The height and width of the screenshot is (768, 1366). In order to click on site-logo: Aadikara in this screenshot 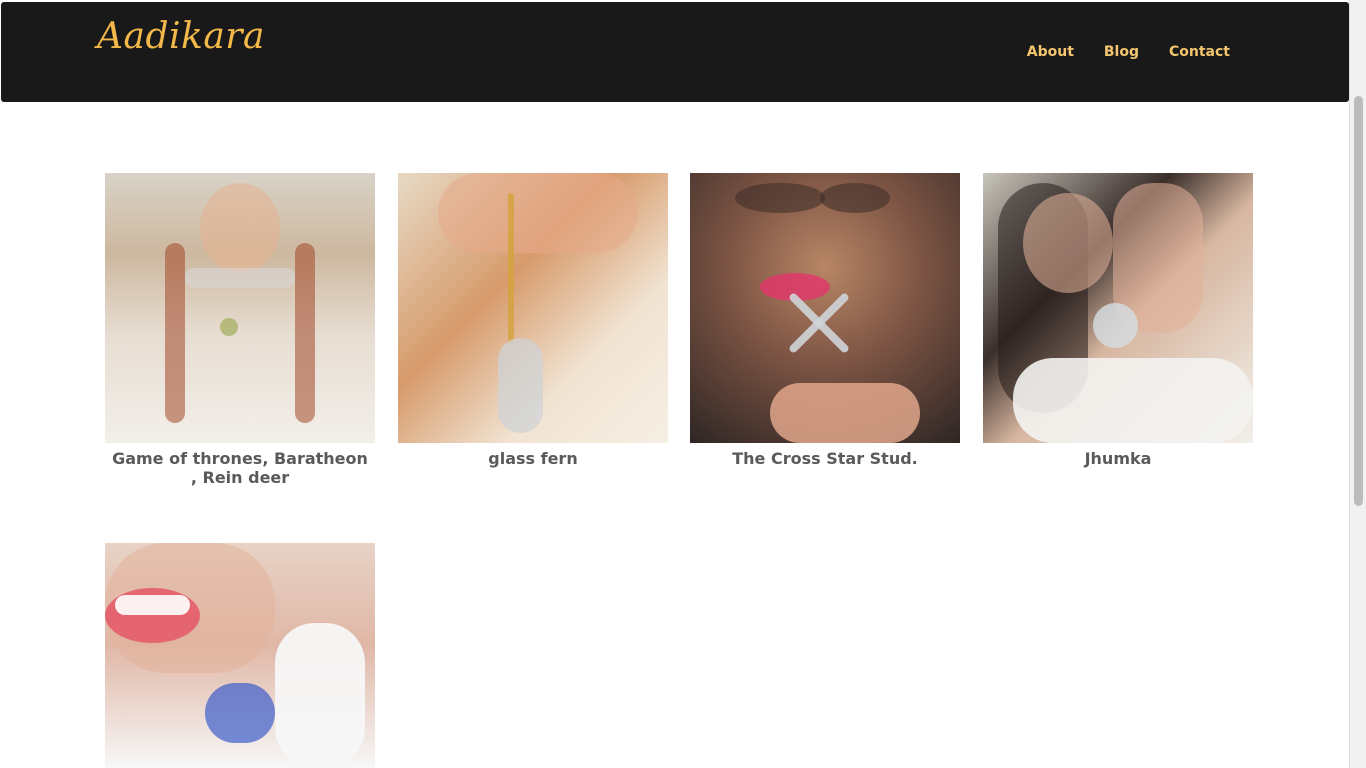, I will do `click(181, 36)`.